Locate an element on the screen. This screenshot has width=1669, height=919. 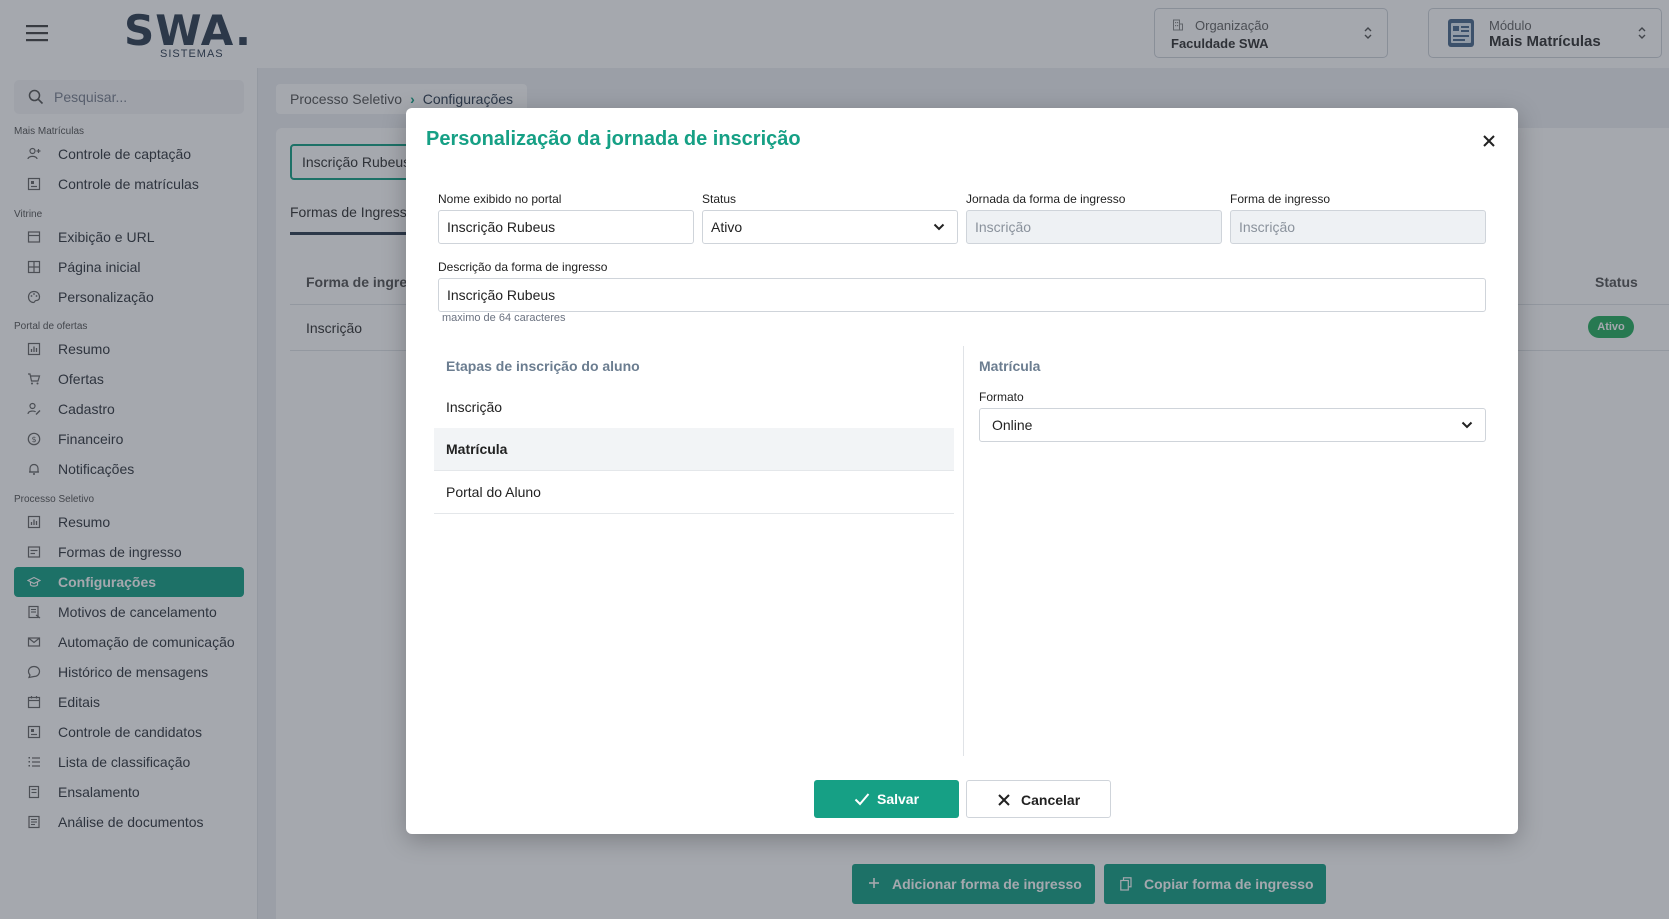
jornada-forma-label: Jornada da forma de ingresso is located at coordinates (1046, 199).